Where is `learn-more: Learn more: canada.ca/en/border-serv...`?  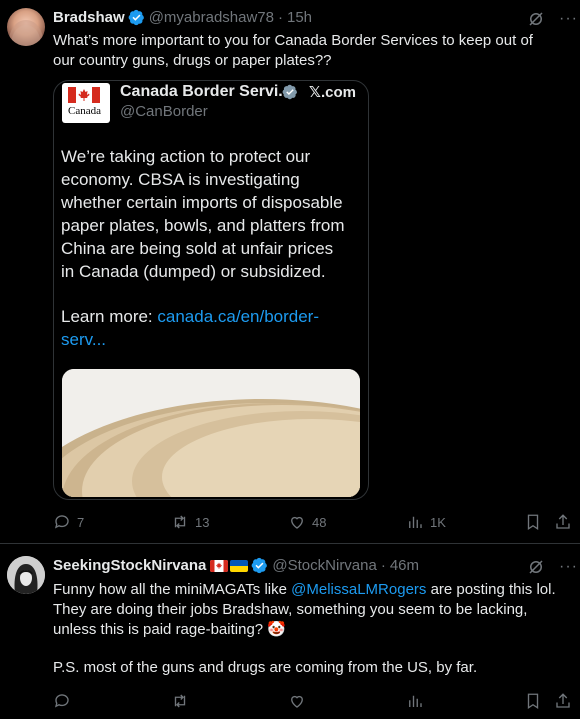
learn-more: Learn more: canada.ca/en/border-serv... is located at coordinates (206, 328).